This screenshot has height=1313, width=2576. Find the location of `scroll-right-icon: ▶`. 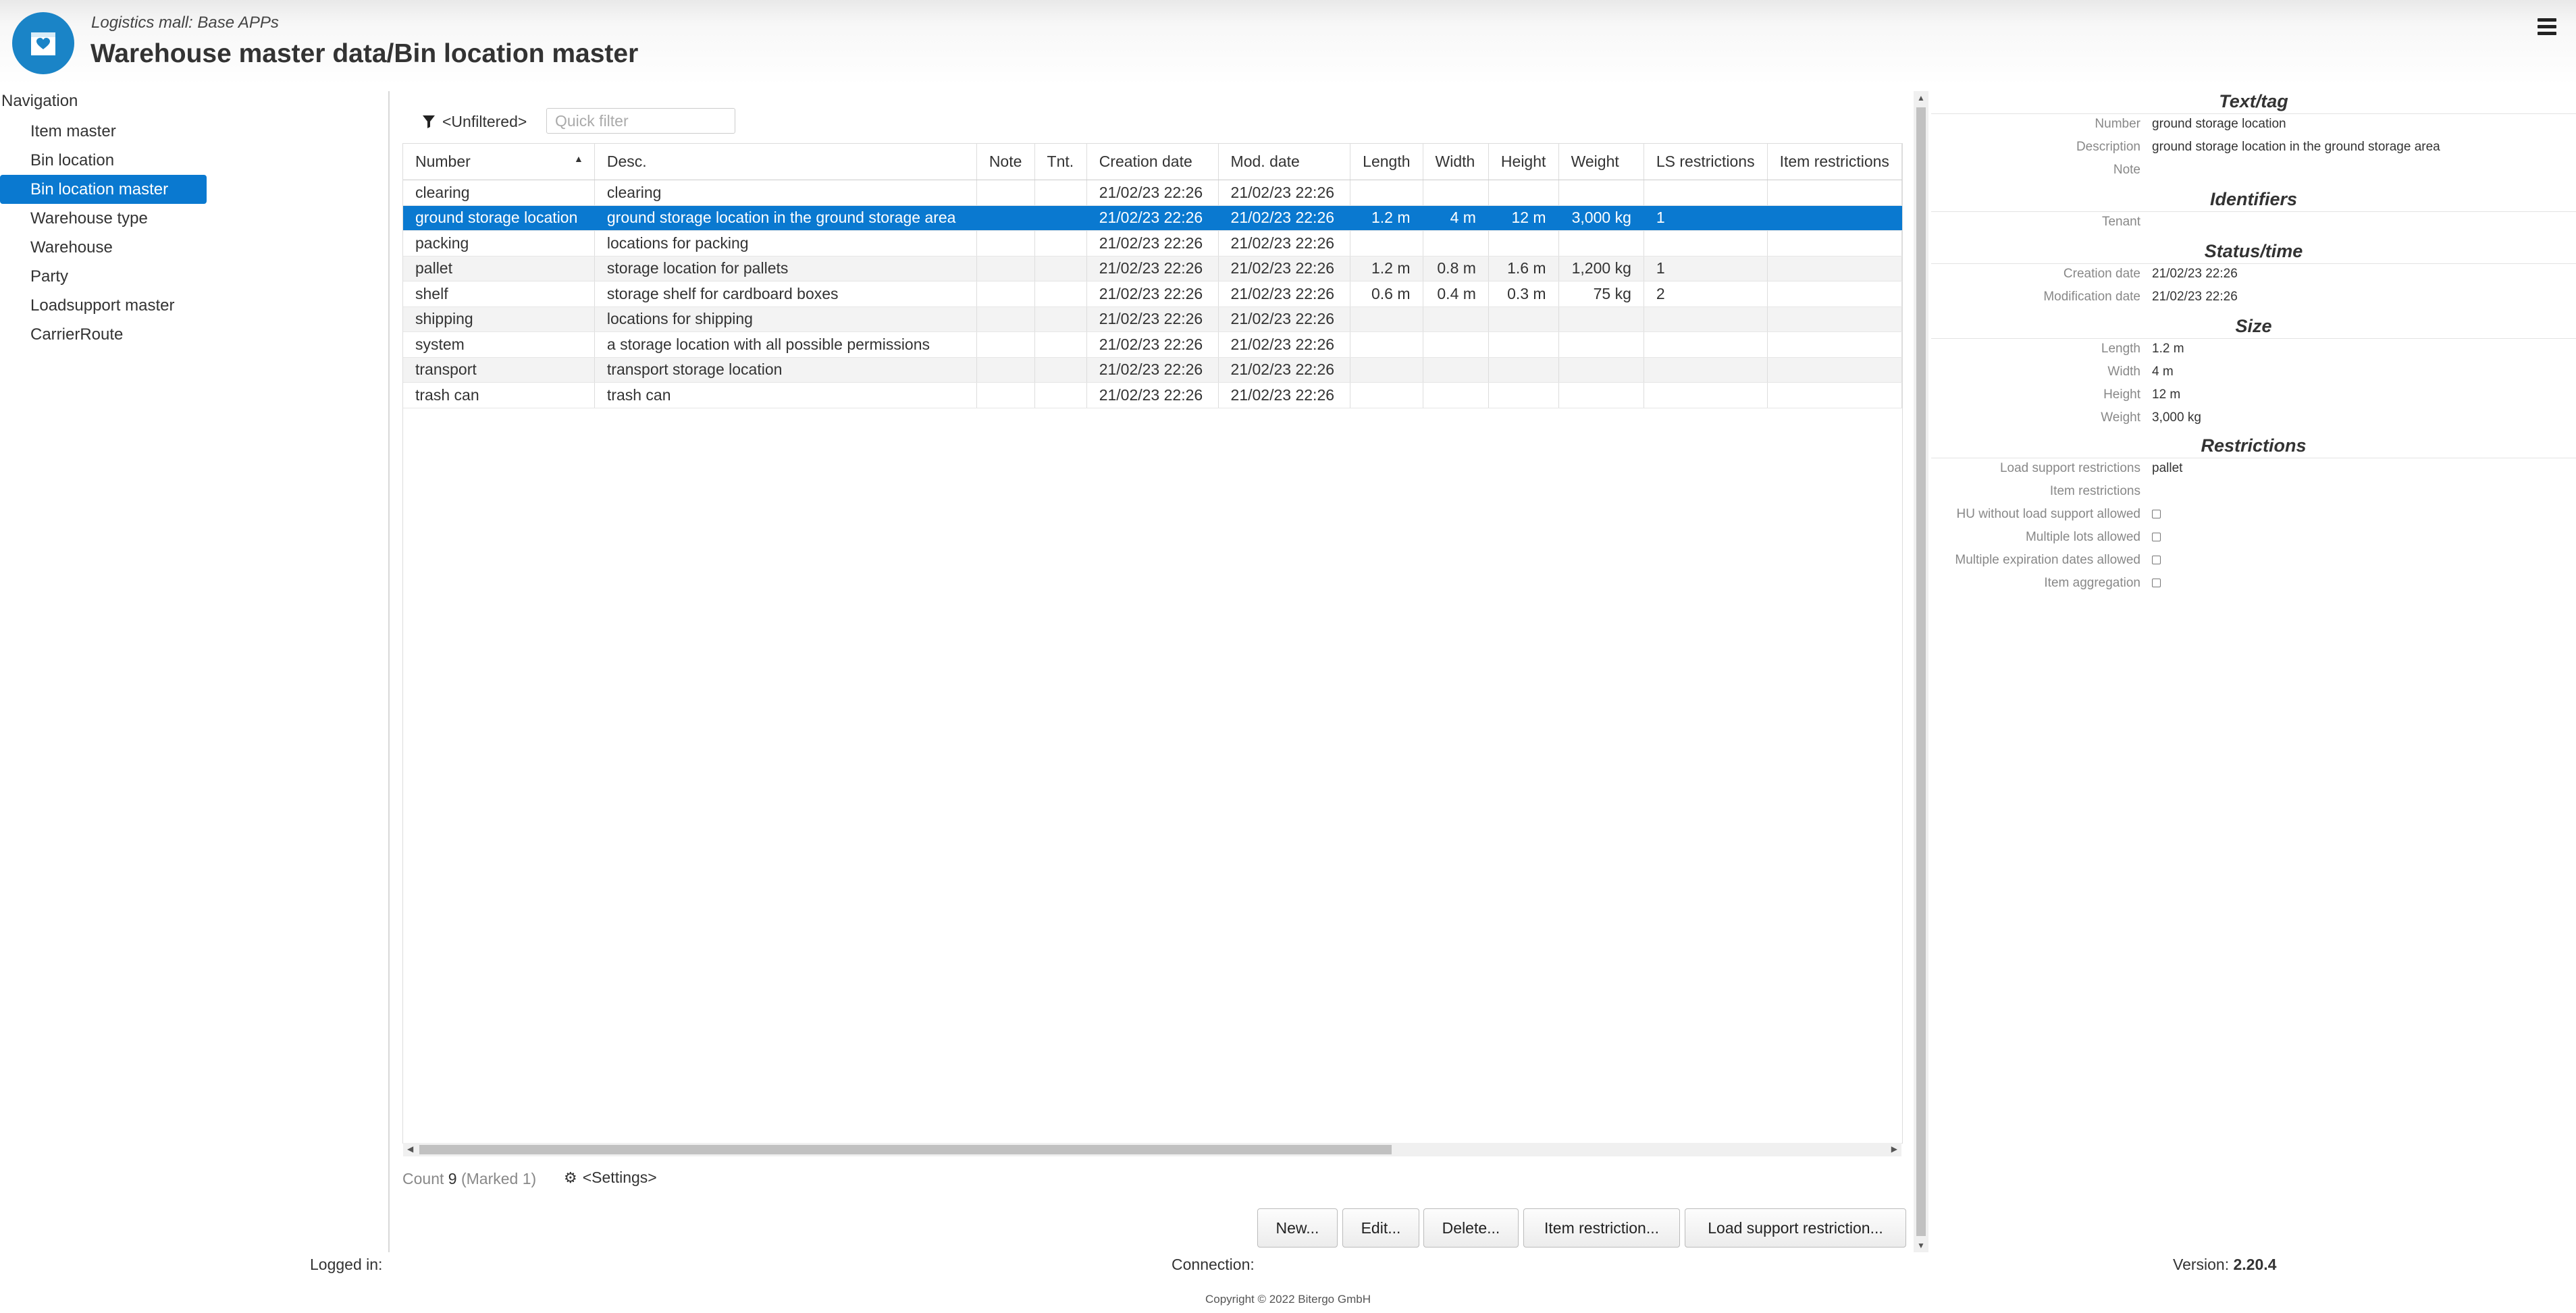

scroll-right-icon: ▶ is located at coordinates (1894, 1149).